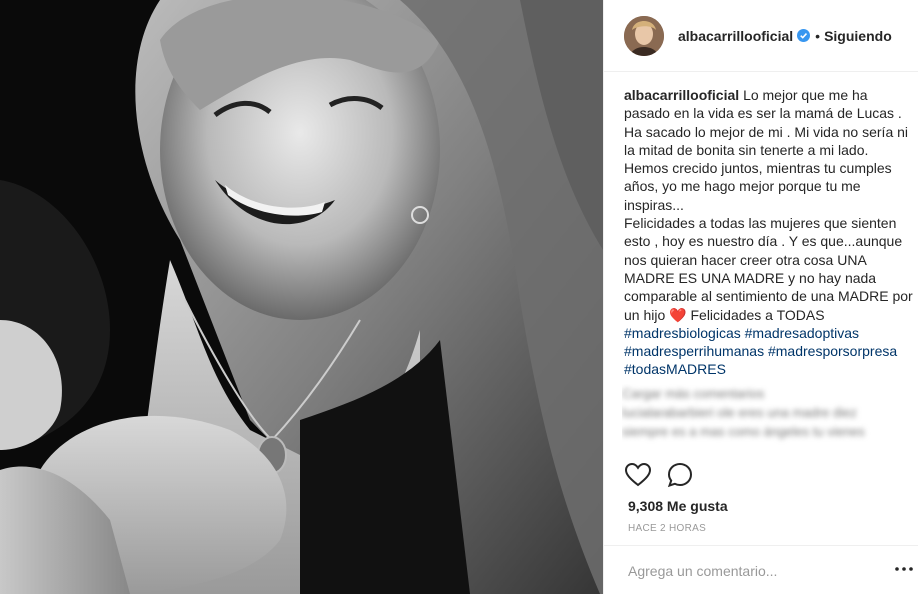  Describe the element at coordinates (682, 333) in the screenshot. I see `hashtag-link: #madresbiologicas` at that location.